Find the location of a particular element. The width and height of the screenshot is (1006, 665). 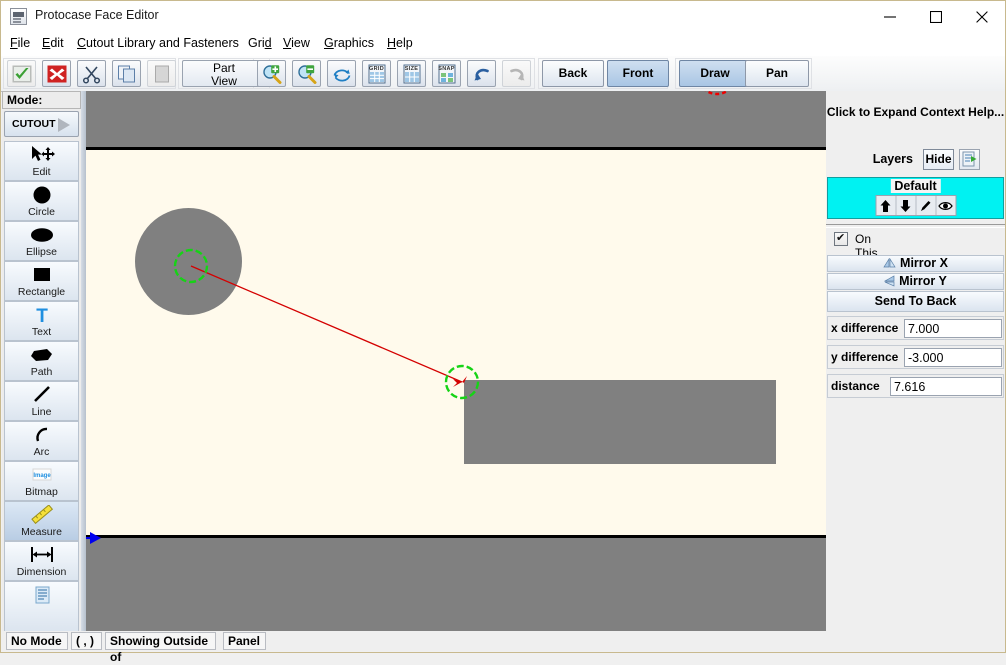

arc-icon is located at coordinates (42, 435).